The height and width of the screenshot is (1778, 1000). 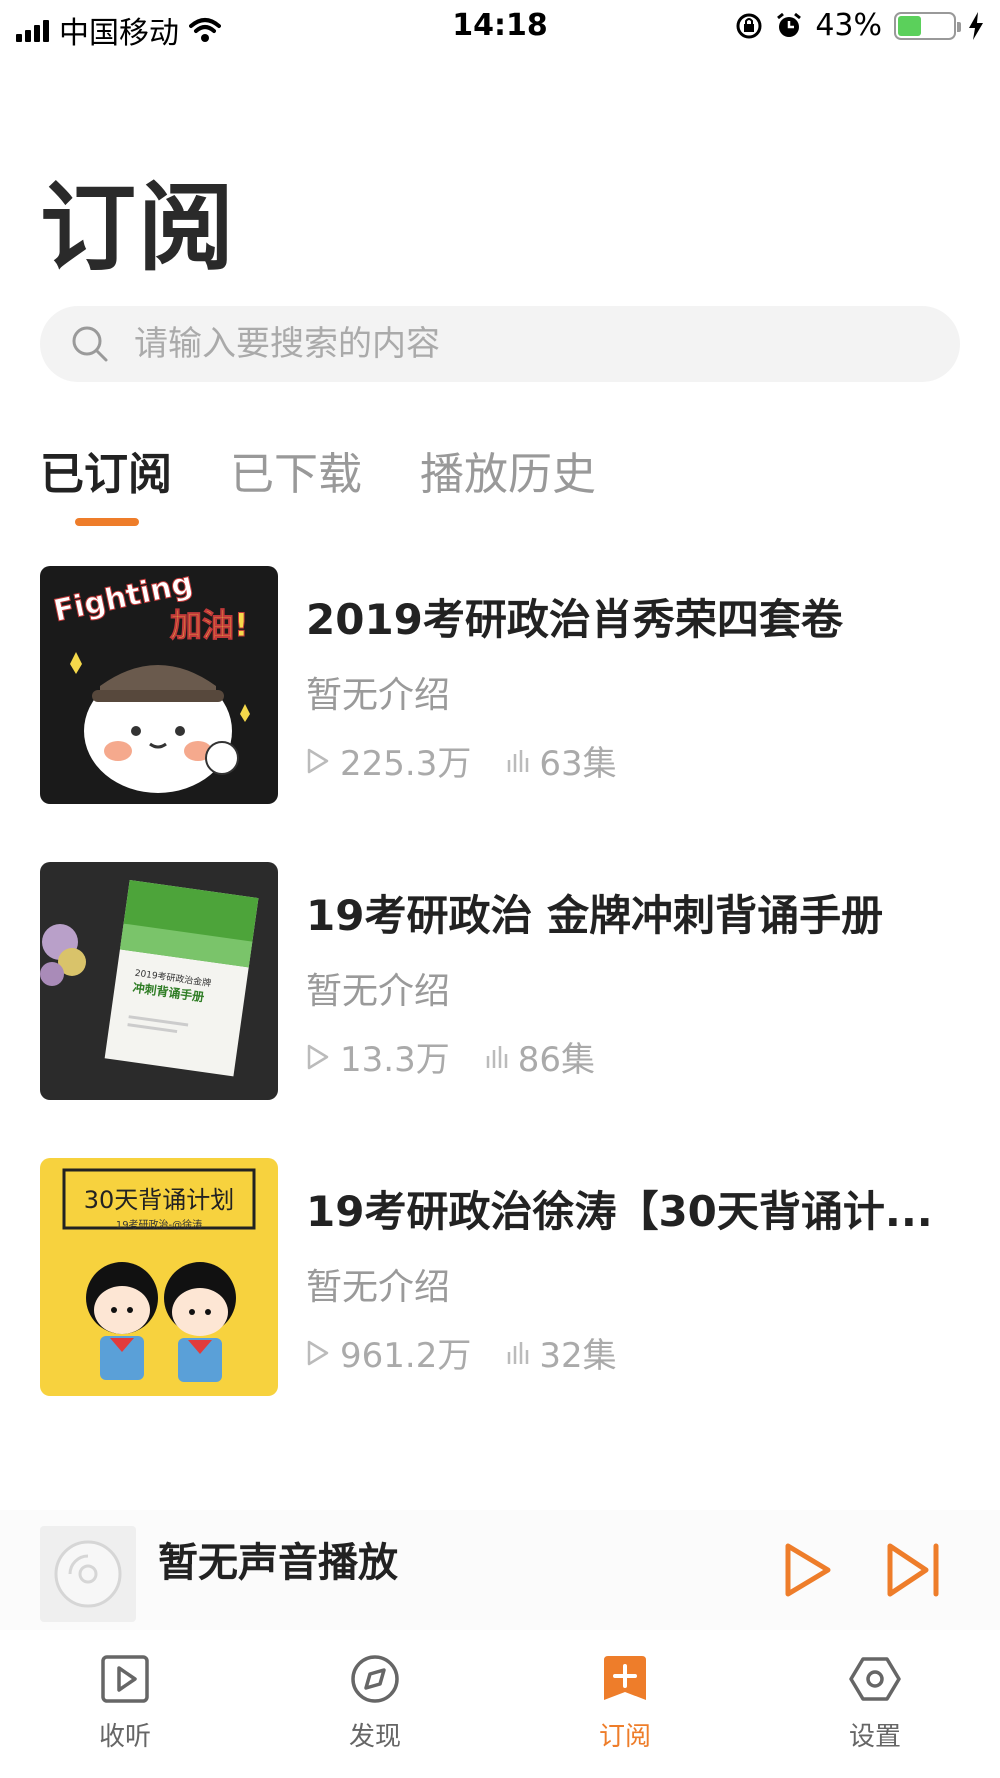 I want to click on tabbar-item-discover: 发现, so click(x=375, y=1709).